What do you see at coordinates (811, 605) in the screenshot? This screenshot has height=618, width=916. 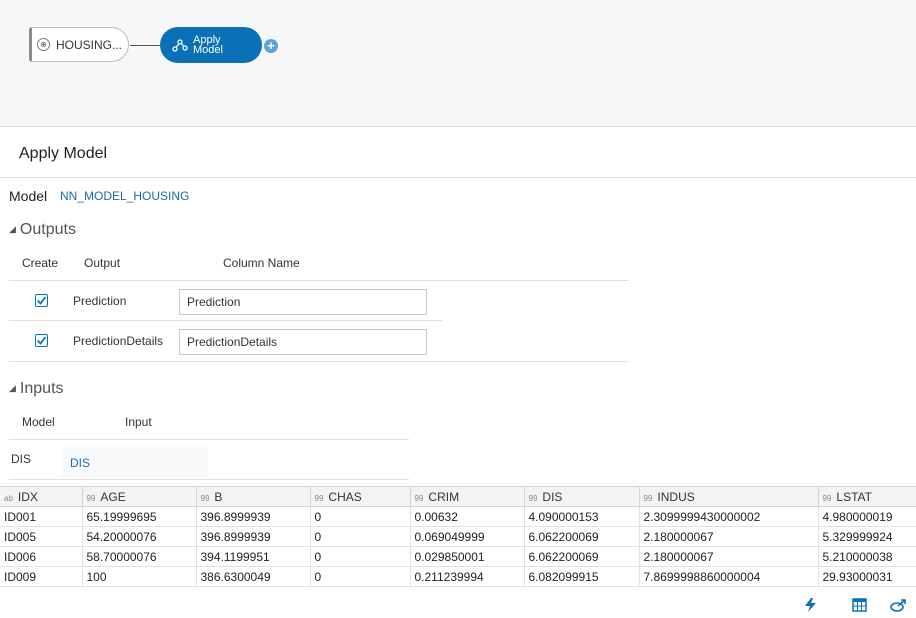 I see `refresh-lightning-icon` at bounding box center [811, 605].